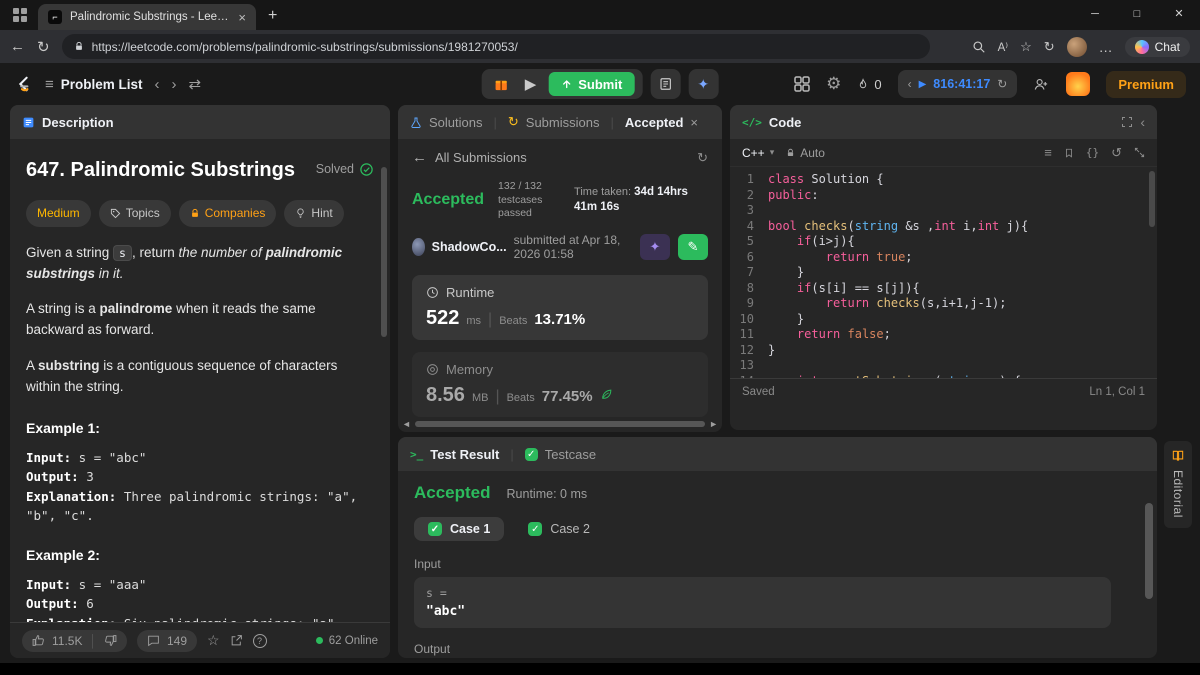  I want to click on companies-badge: Companies, so click(227, 213).